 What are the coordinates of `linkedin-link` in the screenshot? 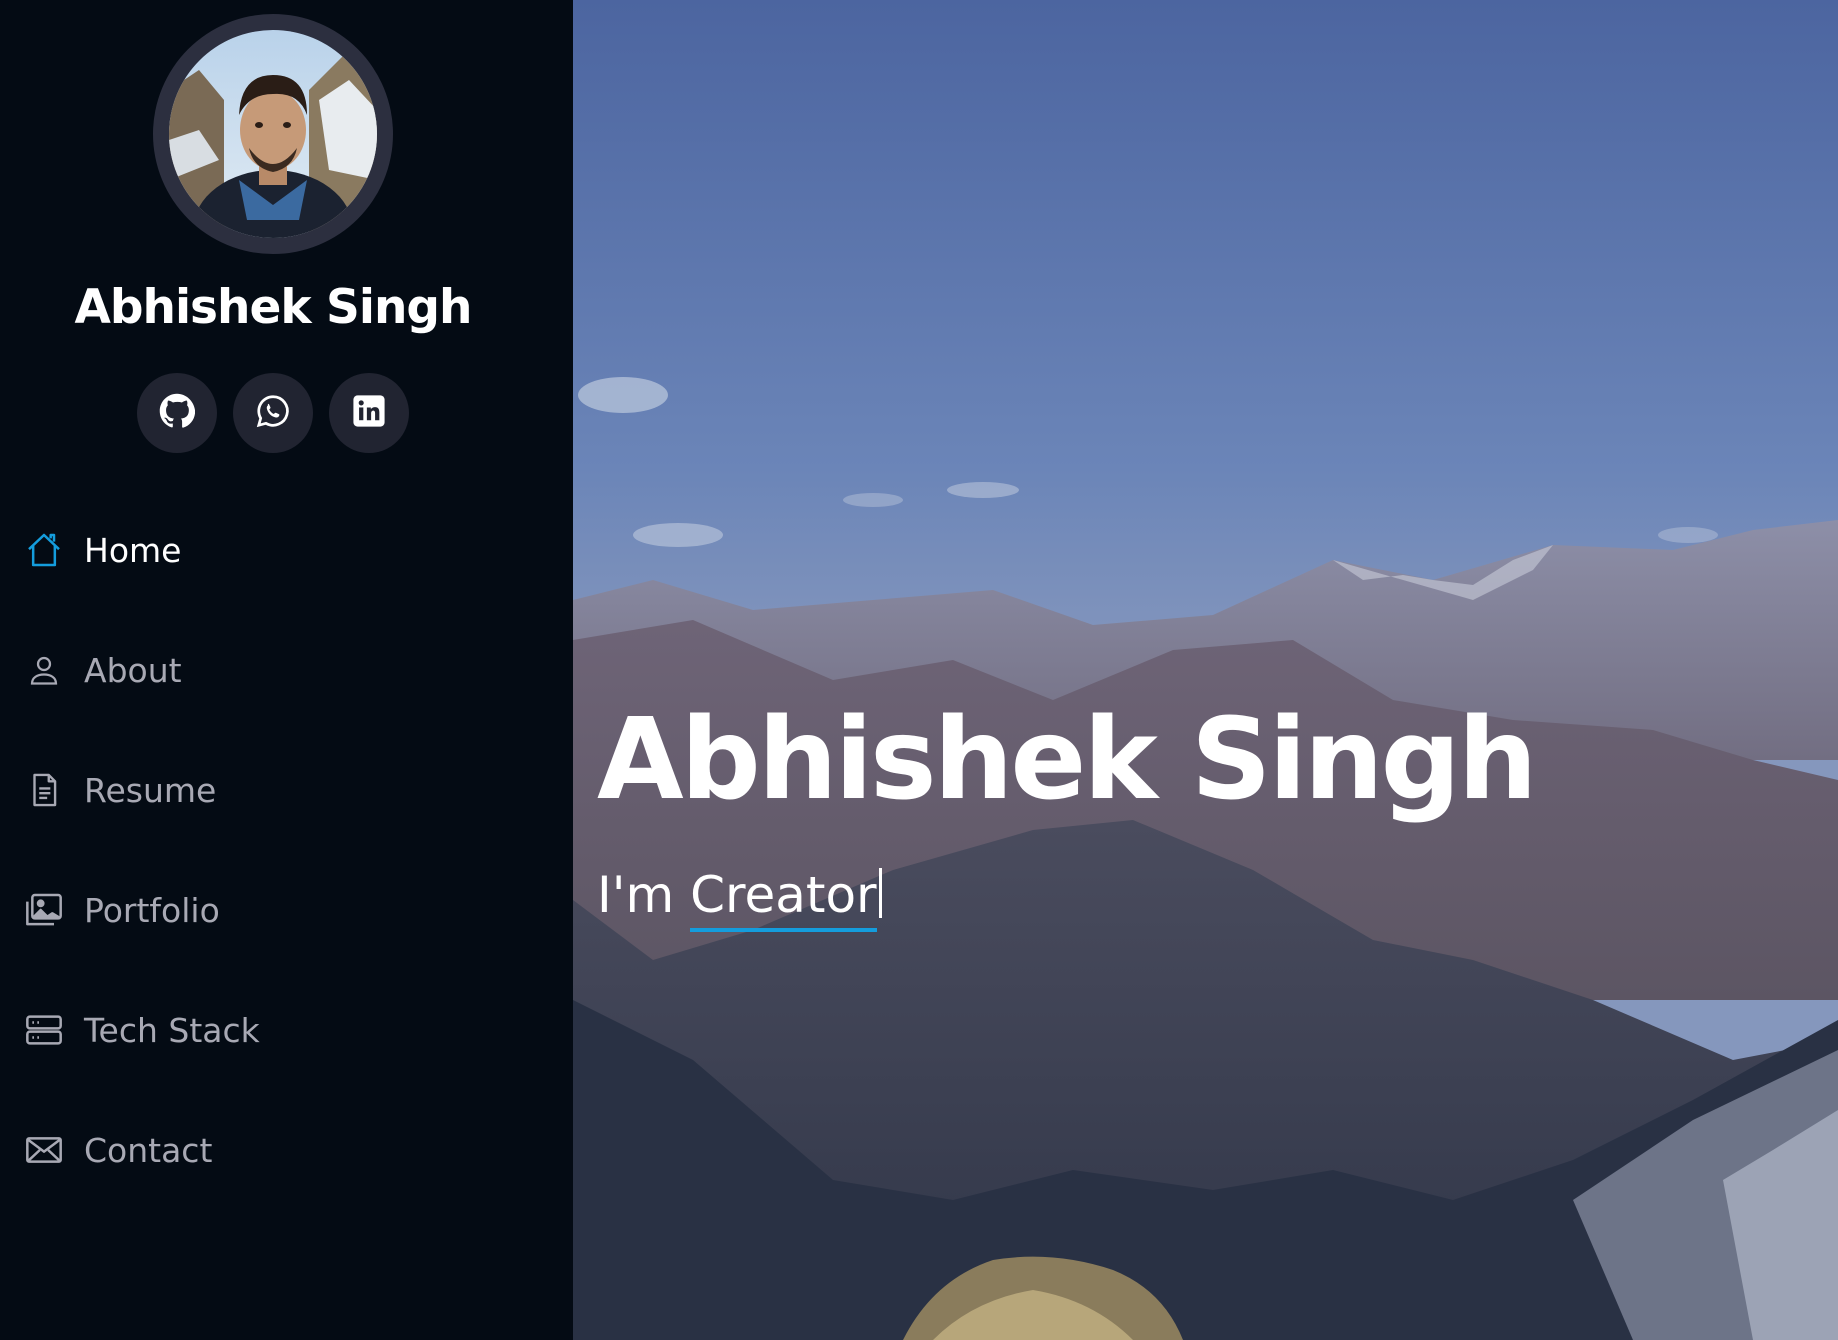 It's located at (369, 413).